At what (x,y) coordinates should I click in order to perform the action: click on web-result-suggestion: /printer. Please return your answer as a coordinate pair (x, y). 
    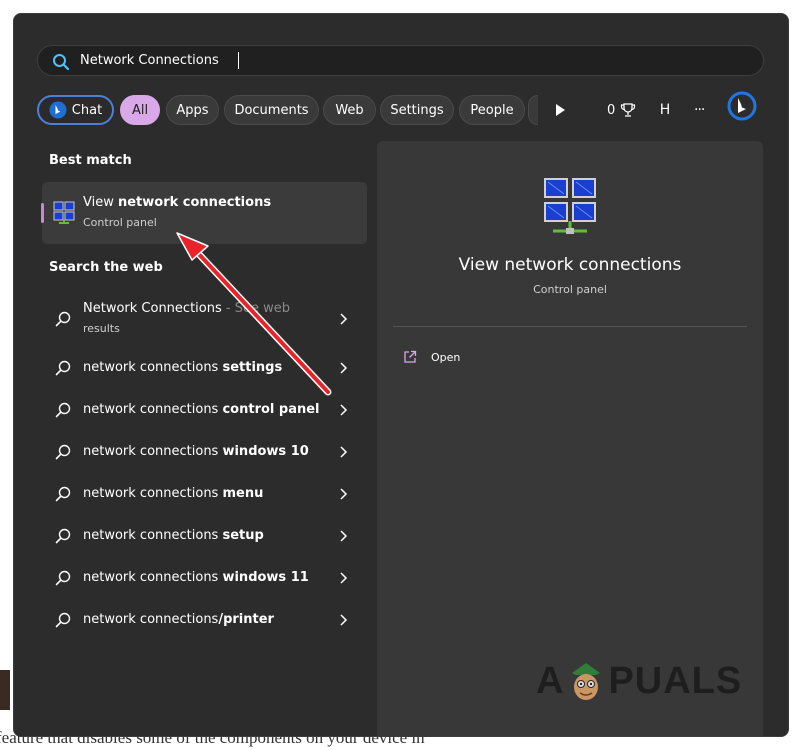
    Looking at the image, I should click on (246, 619).